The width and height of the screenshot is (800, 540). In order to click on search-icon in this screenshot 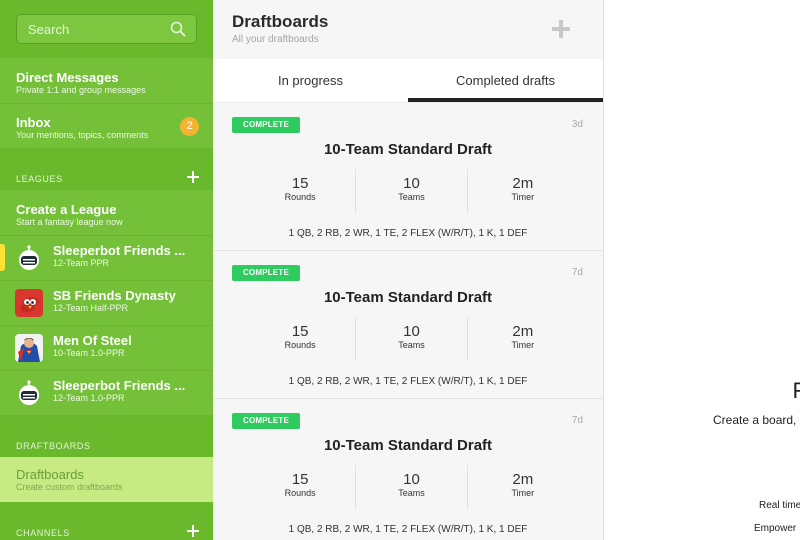, I will do `click(178, 29)`.